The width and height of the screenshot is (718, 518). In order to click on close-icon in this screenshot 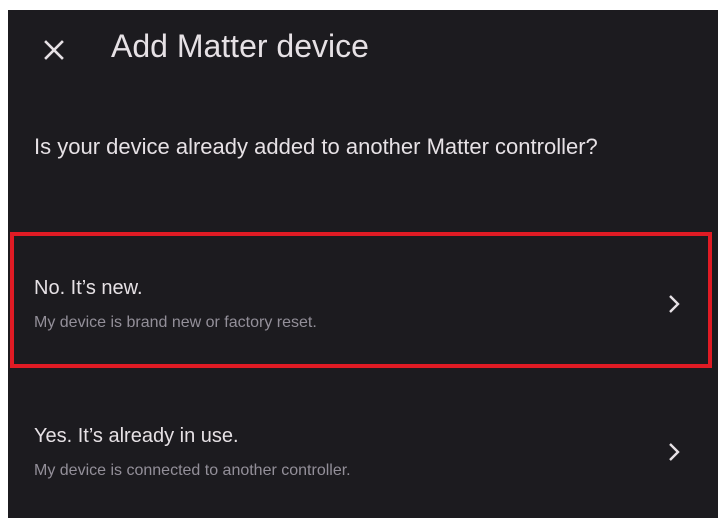, I will do `click(54, 50)`.